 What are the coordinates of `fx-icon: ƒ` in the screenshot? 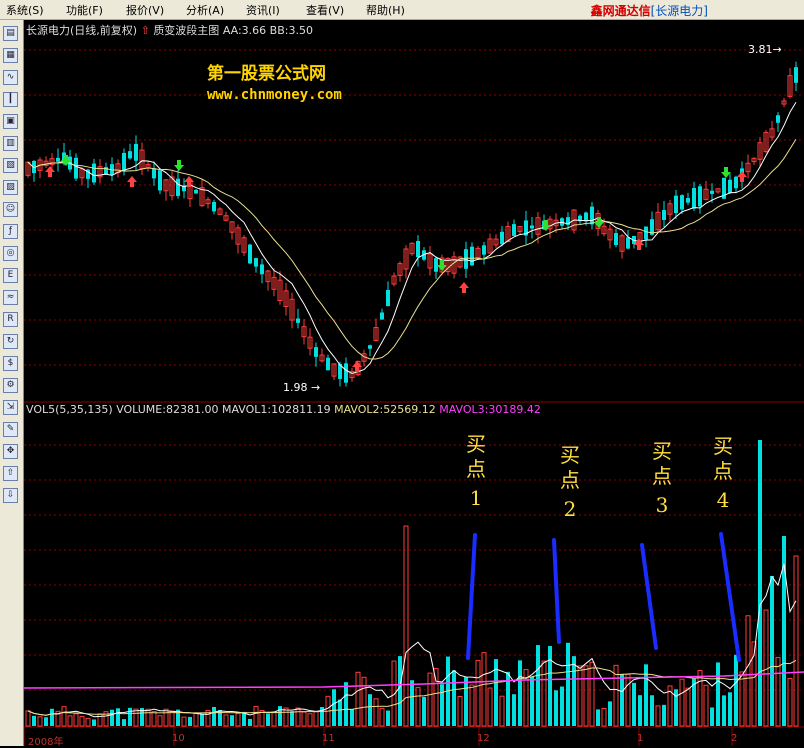 It's located at (10, 231).